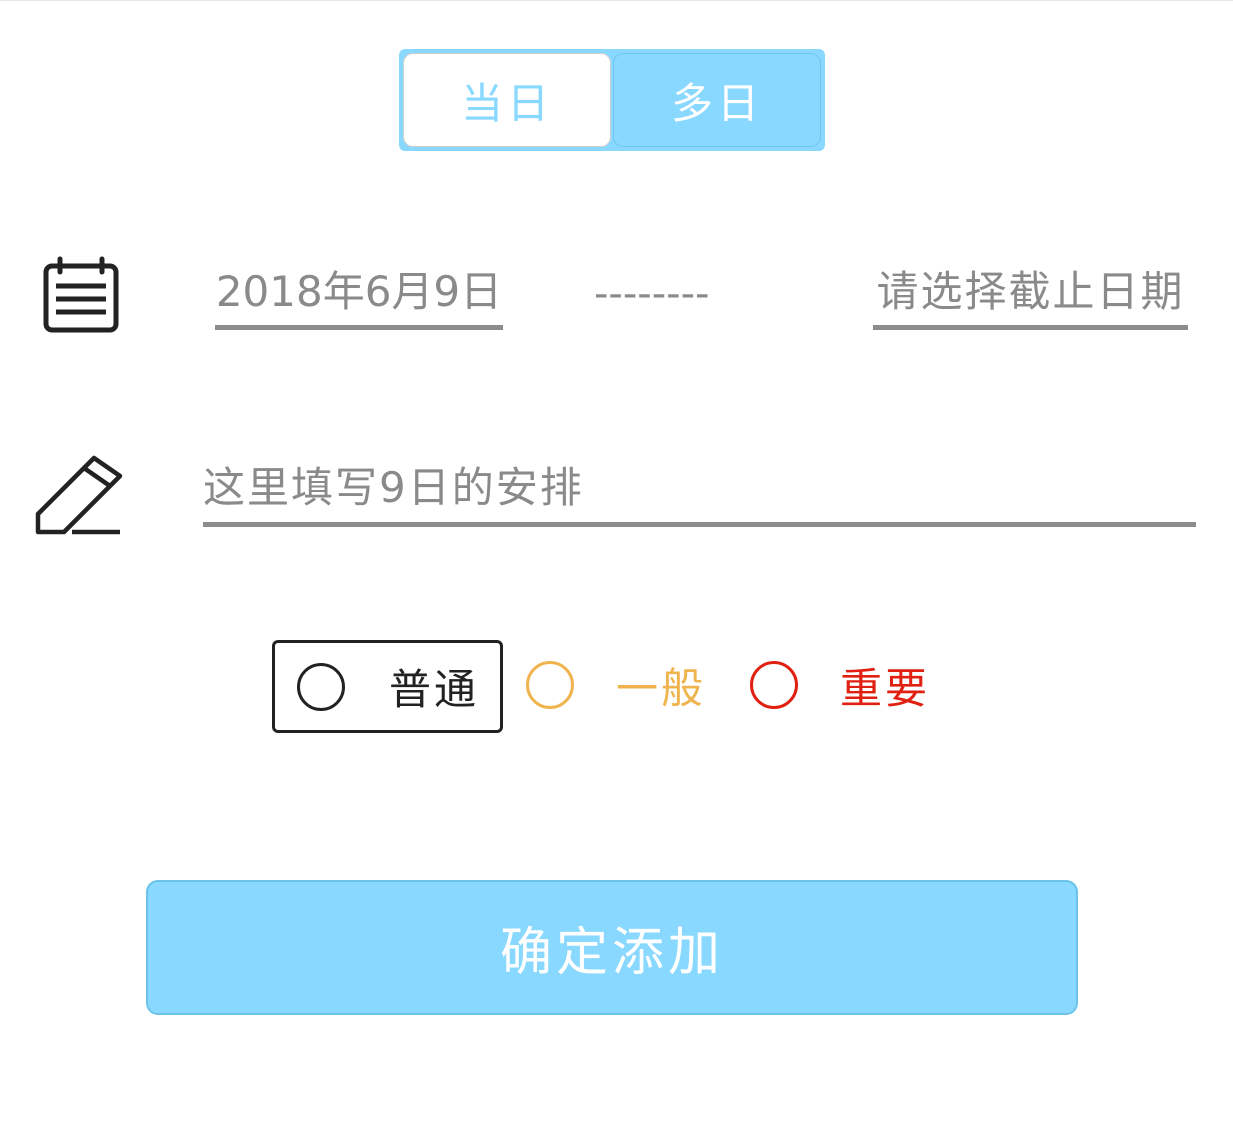 The width and height of the screenshot is (1233, 1142). I want to click on priority-important-radio: 重要, so click(840, 685).